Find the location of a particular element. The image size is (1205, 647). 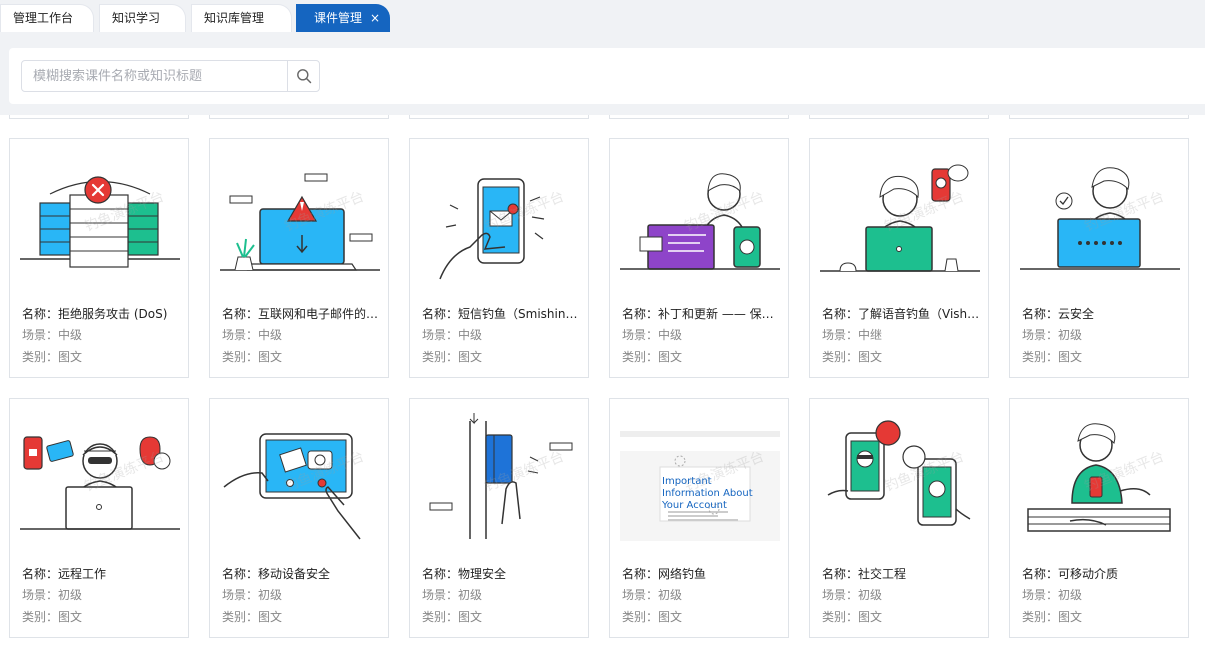

tab-knowledge-learning: 知识学习 is located at coordinates (142, 18).